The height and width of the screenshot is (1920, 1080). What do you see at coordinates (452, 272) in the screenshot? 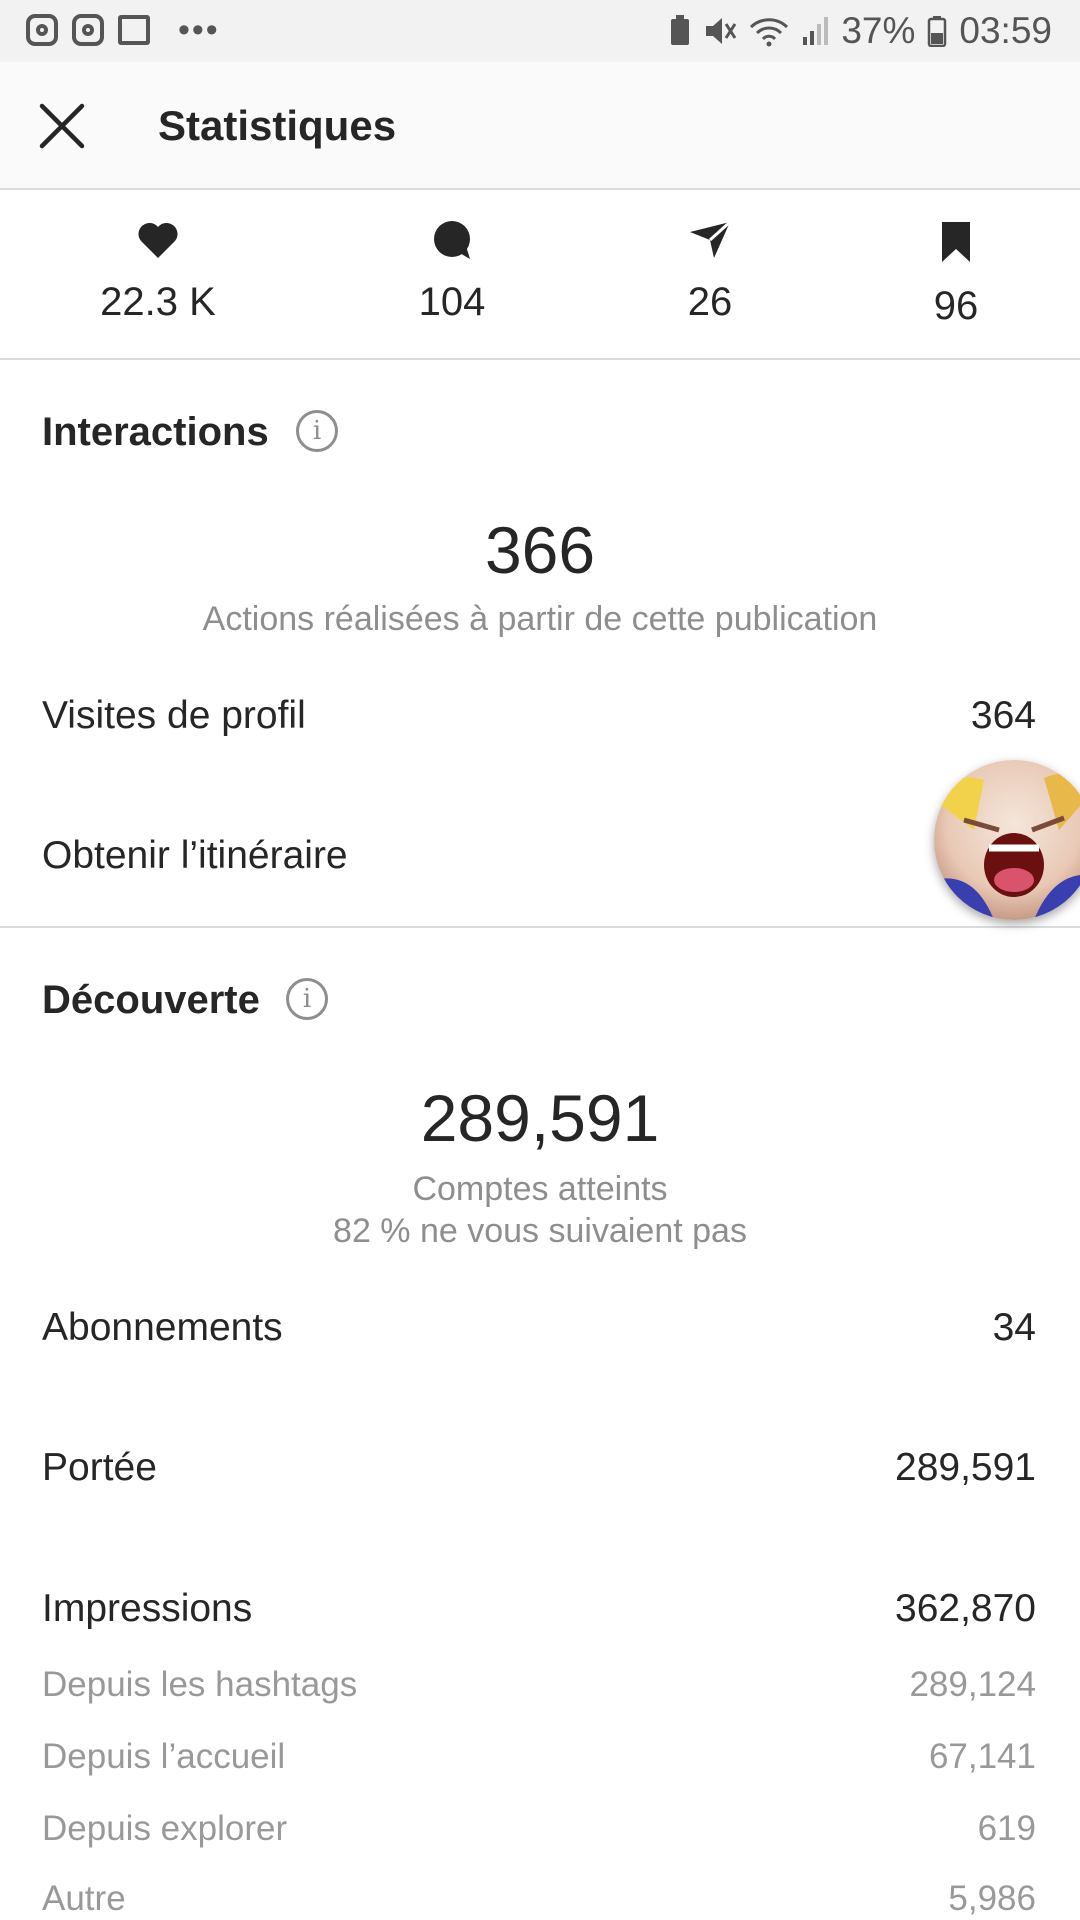
I see `comments-stat: 104` at bounding box center [452, 272].